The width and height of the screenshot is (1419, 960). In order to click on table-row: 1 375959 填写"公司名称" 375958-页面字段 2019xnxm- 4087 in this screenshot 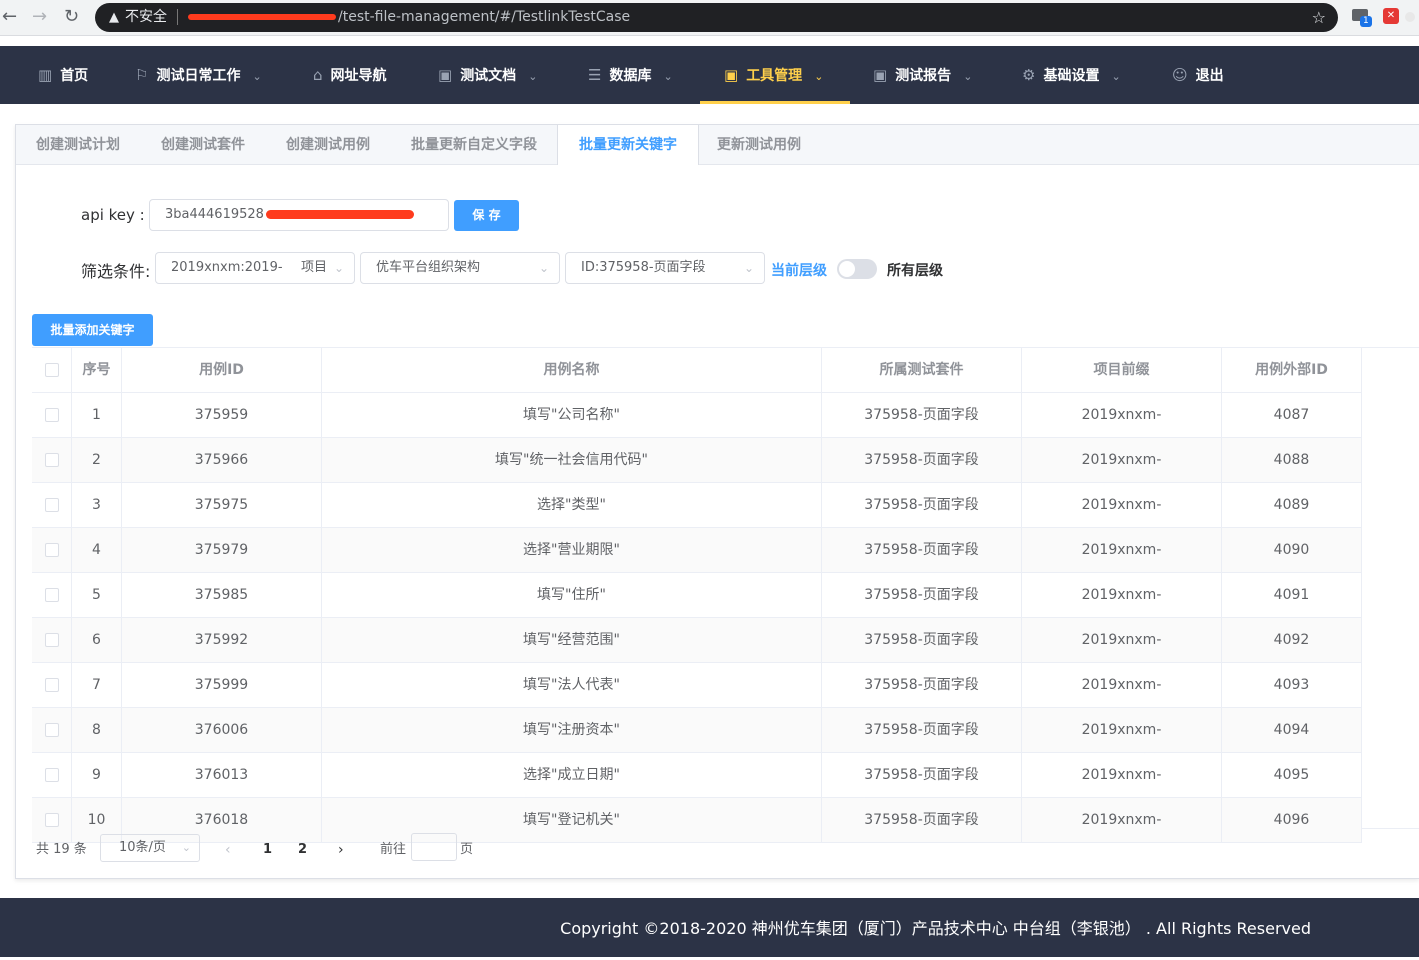, I will do `click(697, 415)`.